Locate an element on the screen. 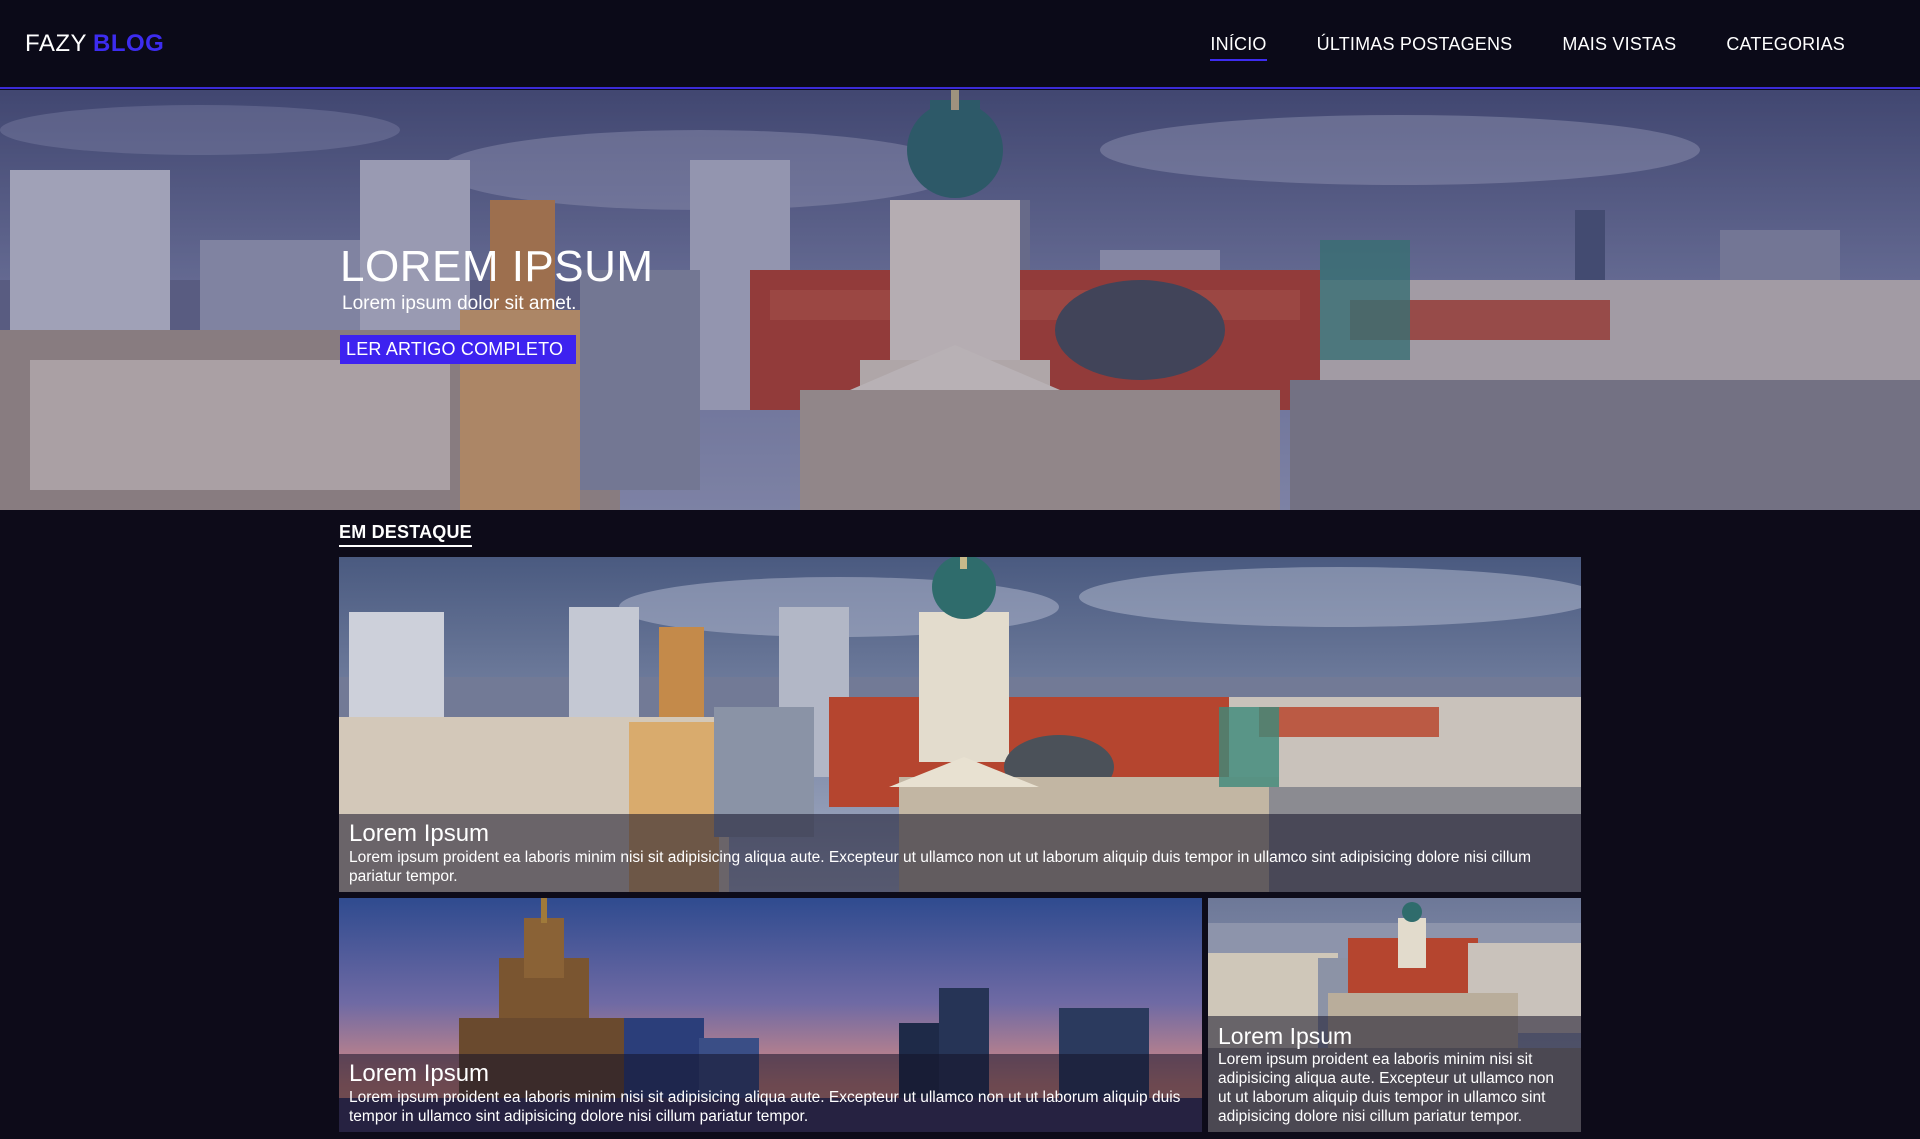  nav-item-categorias: CATEGORIAS is located at coordinates (1785, 47).